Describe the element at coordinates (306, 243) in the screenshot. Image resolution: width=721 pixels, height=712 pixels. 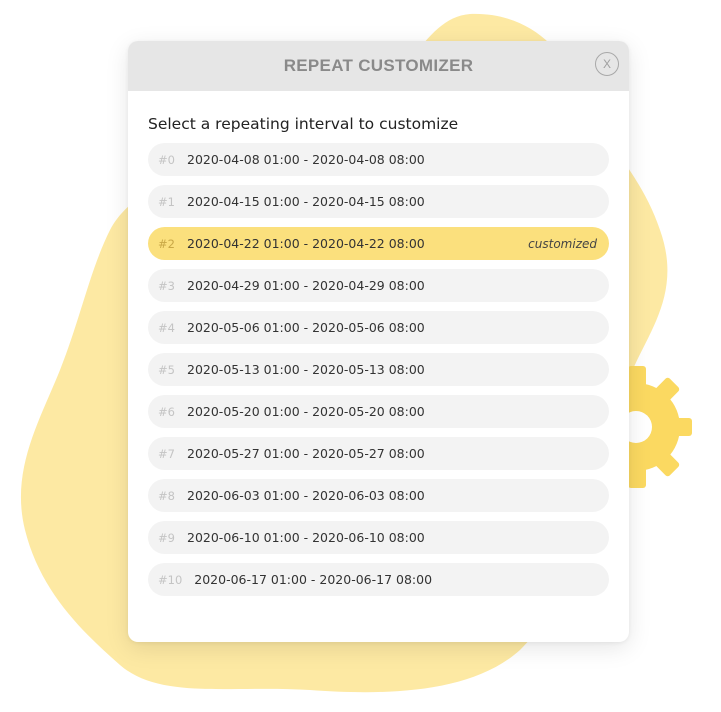
I see `interval-range: 2020-04-22 01:00 - 2020-04-22 08:00` at that location.